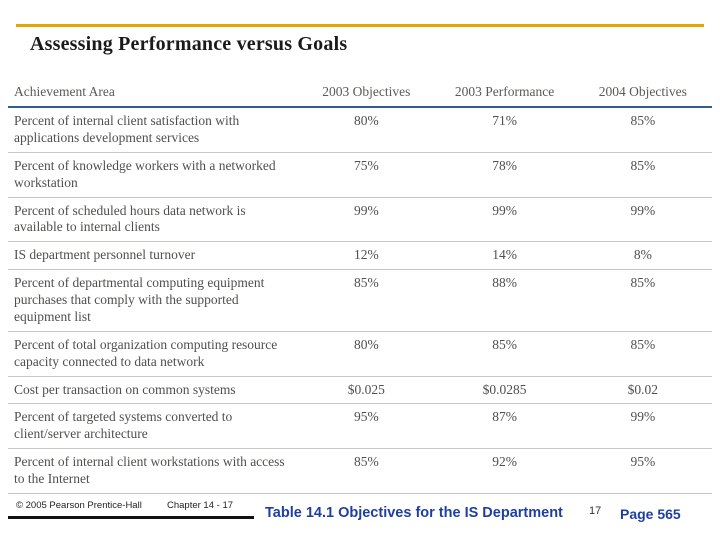 The height and width of the screenshot is (540, 720). Describe the element at coordinates (366, 174) in the screenshot. I see `cell-2003-objective: 75%` at that location.